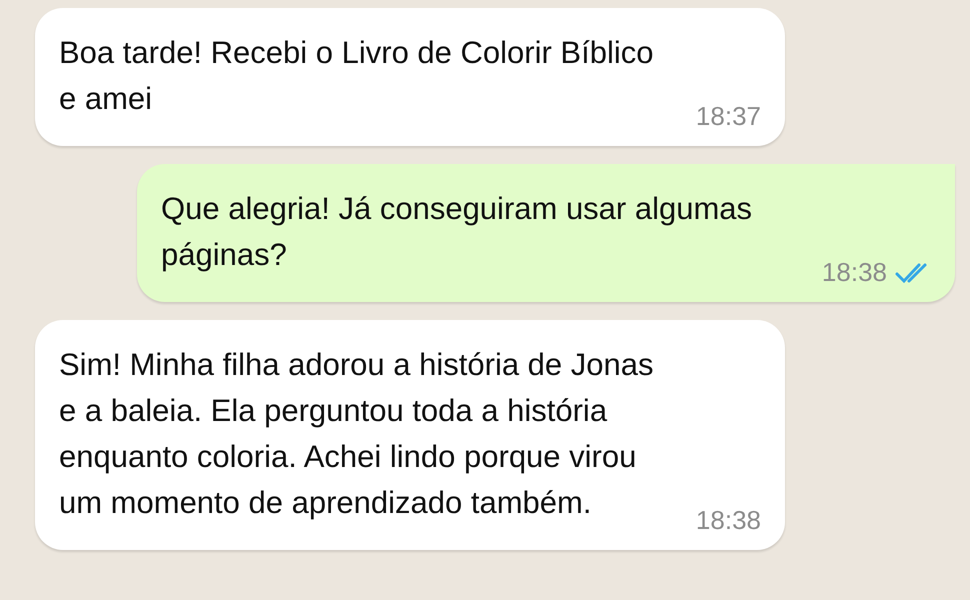 The image size is (970, 600). Describe the element at coordinates (457, 232) in the screenshot. I see `message-text: Que alegria! Já conseguiram usar algumas páginas?` at that location.